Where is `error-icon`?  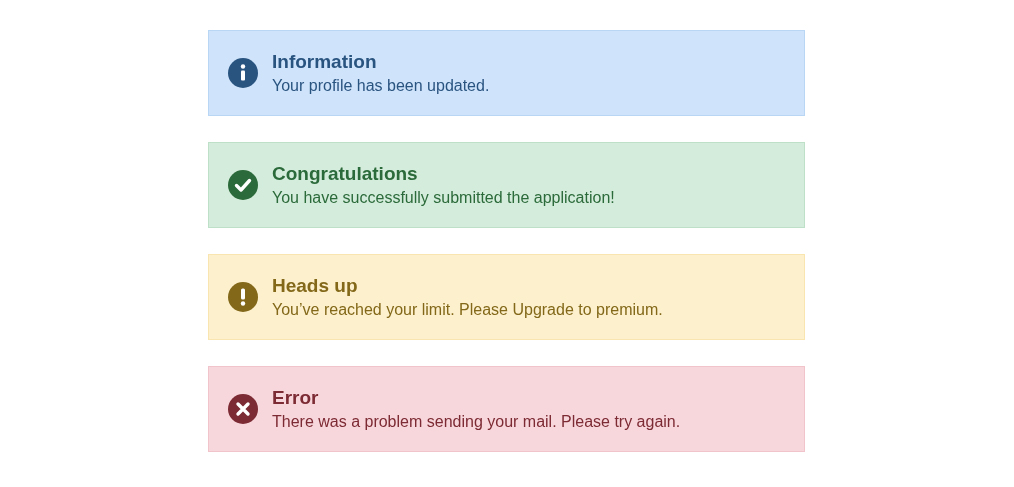
error-icon is located at coordinates (243, 409).